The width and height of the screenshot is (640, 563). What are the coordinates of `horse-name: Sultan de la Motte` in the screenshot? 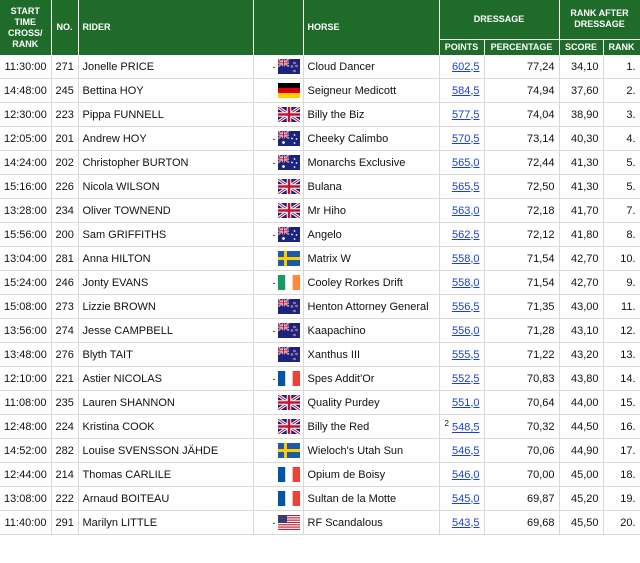 It's located at (371, 498).